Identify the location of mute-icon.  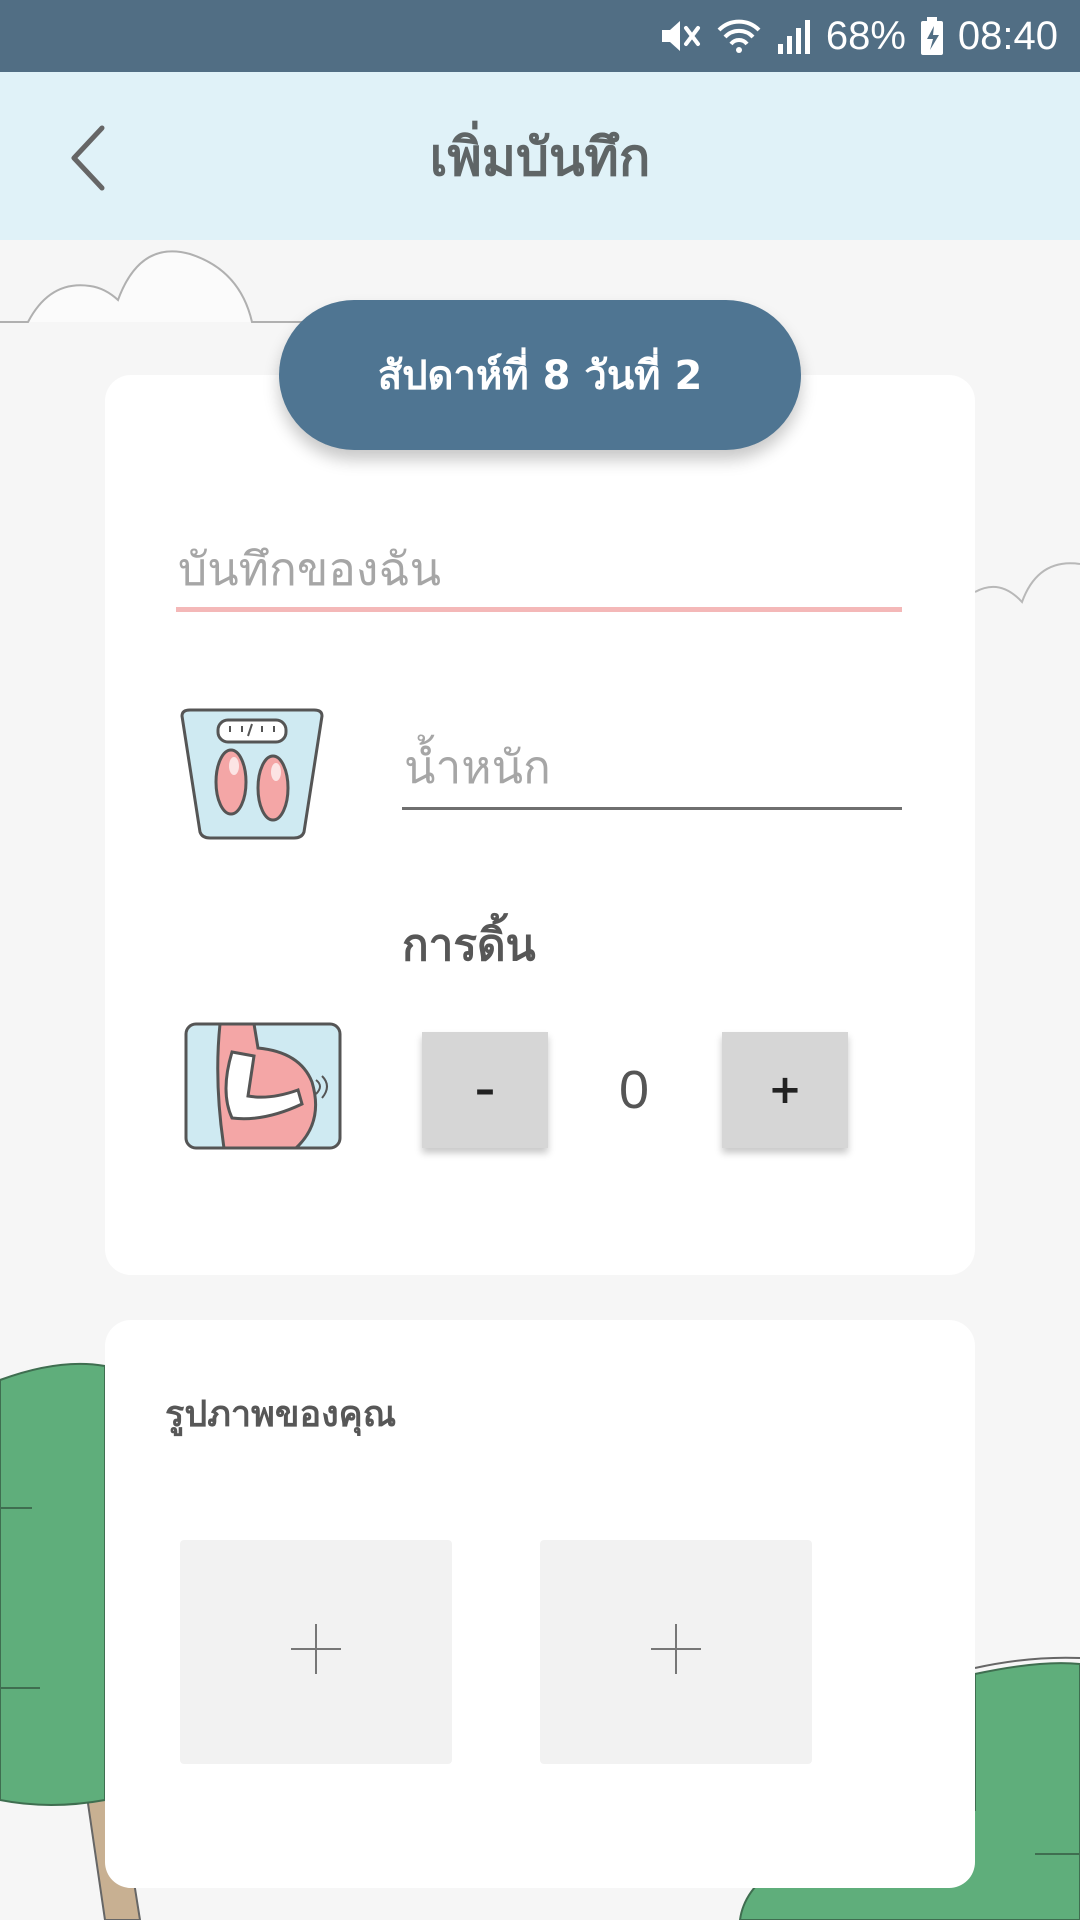
(680, 36).